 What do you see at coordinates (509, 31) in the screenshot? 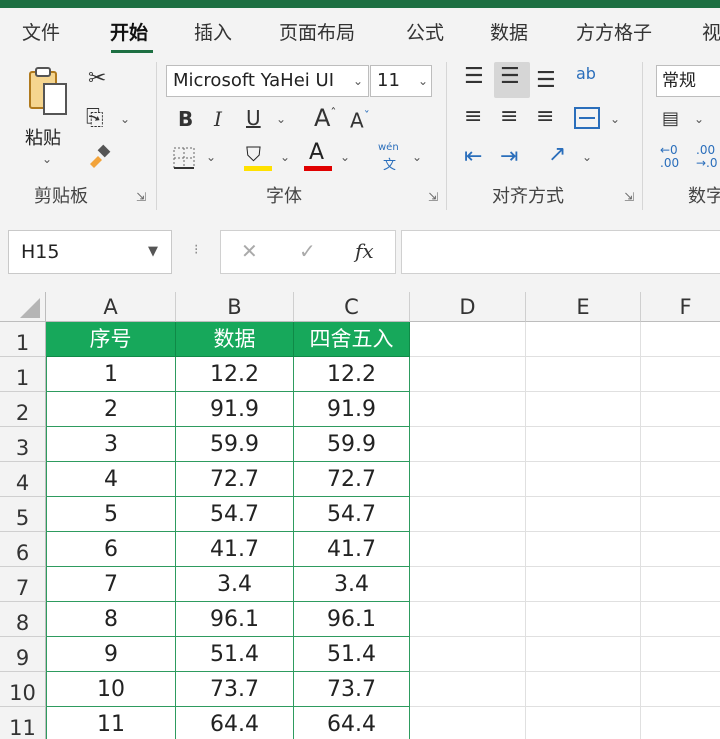
I see `tab-data: 数据` at bounding box center [509, 31].